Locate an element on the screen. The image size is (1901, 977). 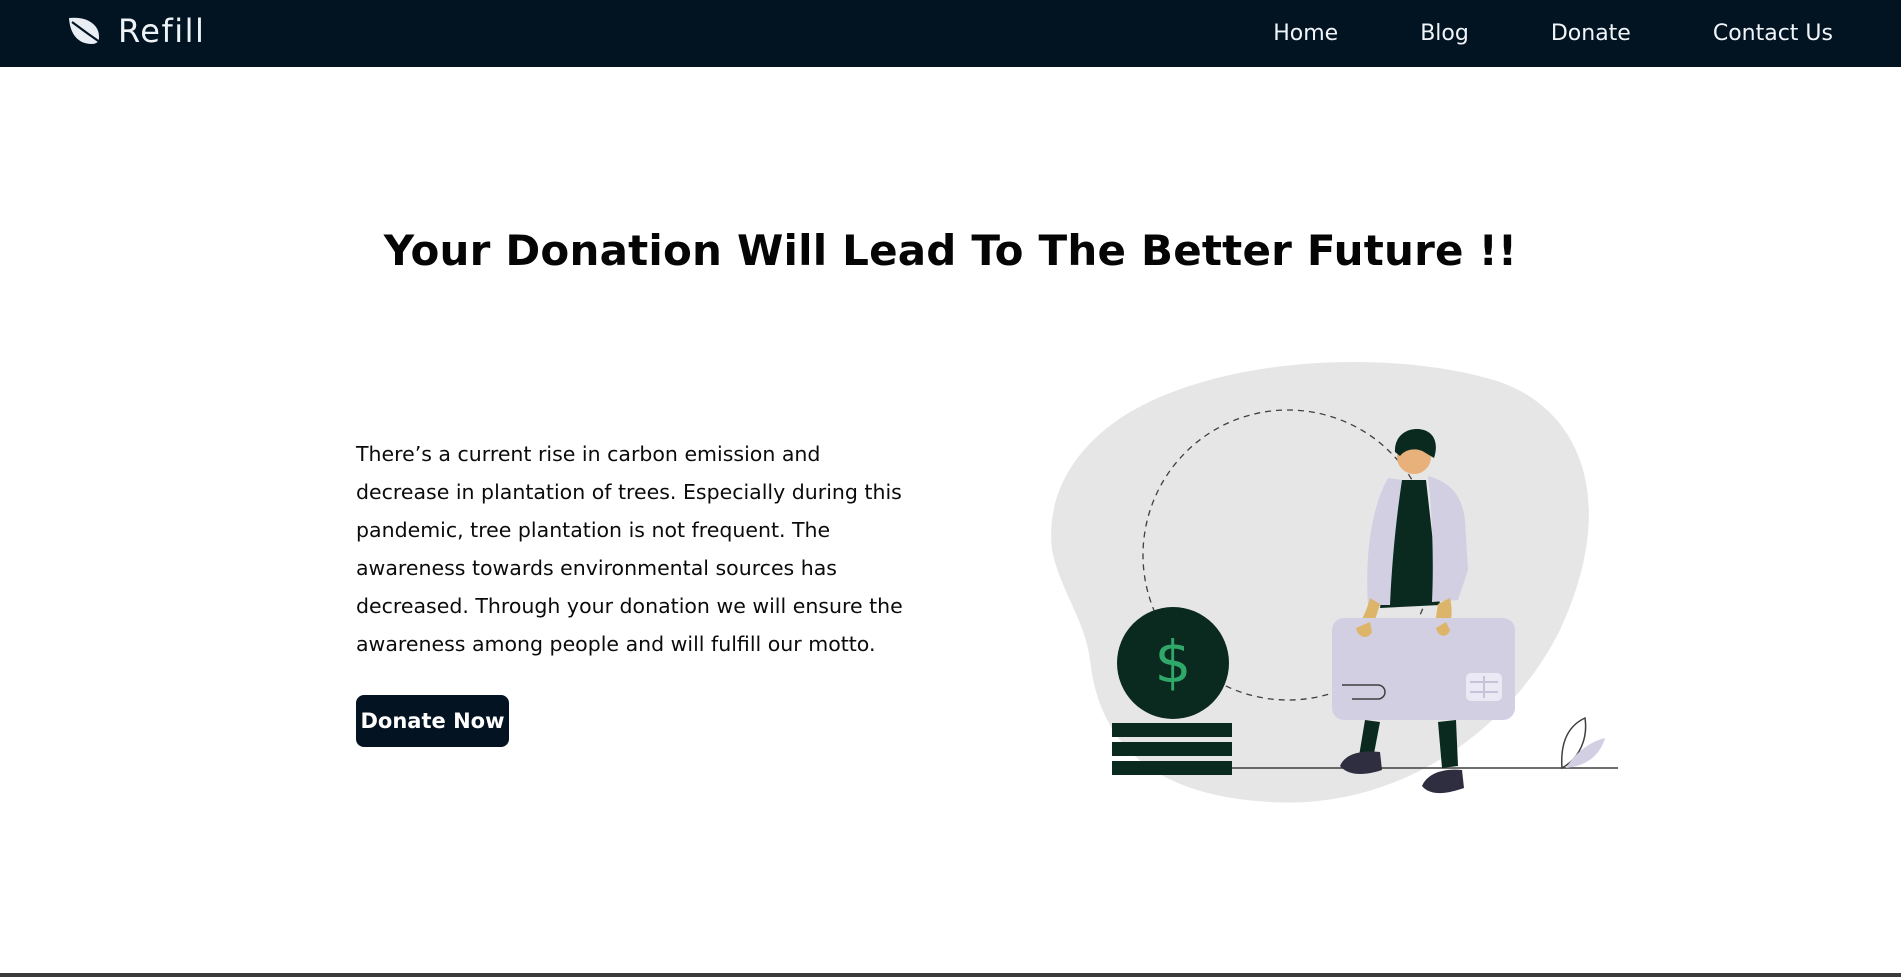
brand-logo: Refill is located at coordinates (135, 31).